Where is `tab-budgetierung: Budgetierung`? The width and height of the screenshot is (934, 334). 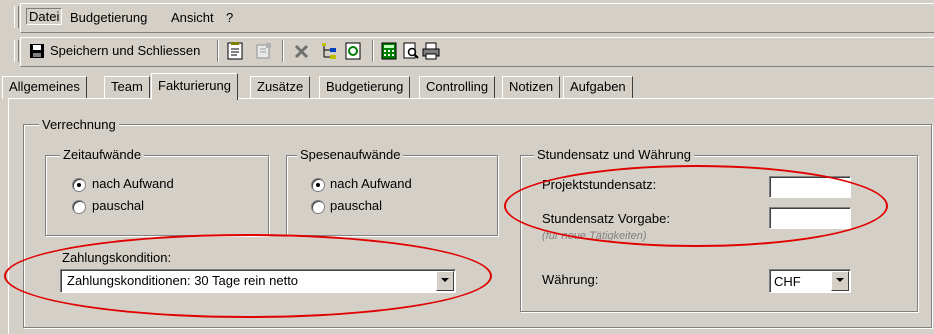
tab-budgetierung: Budgetierung is located at coordinates (365, 87).